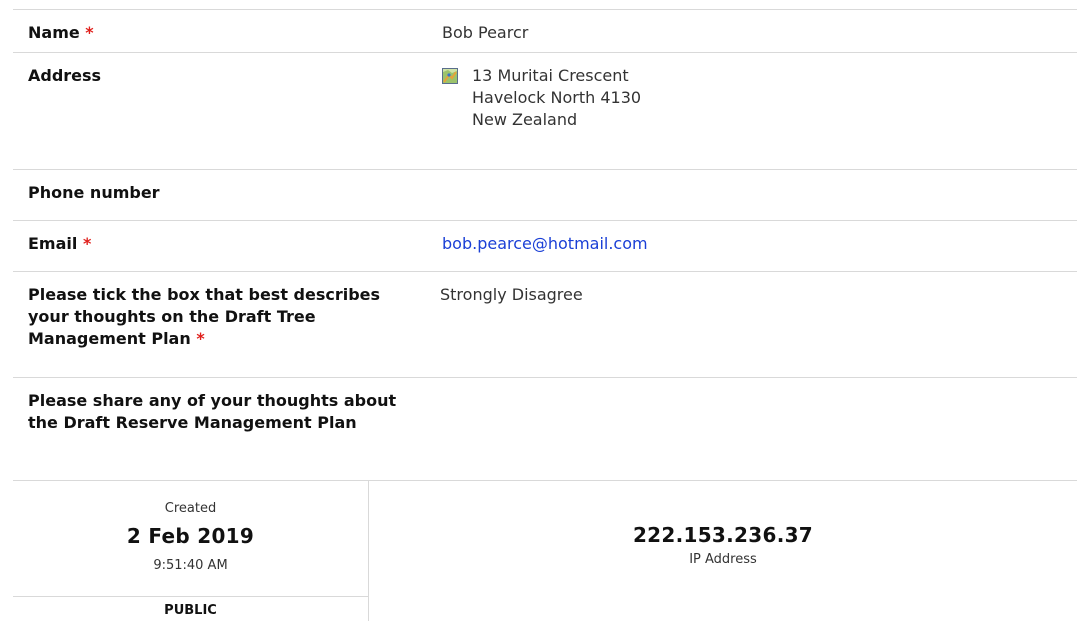  I want to click on field-label-text: Name, so click(54, 32).